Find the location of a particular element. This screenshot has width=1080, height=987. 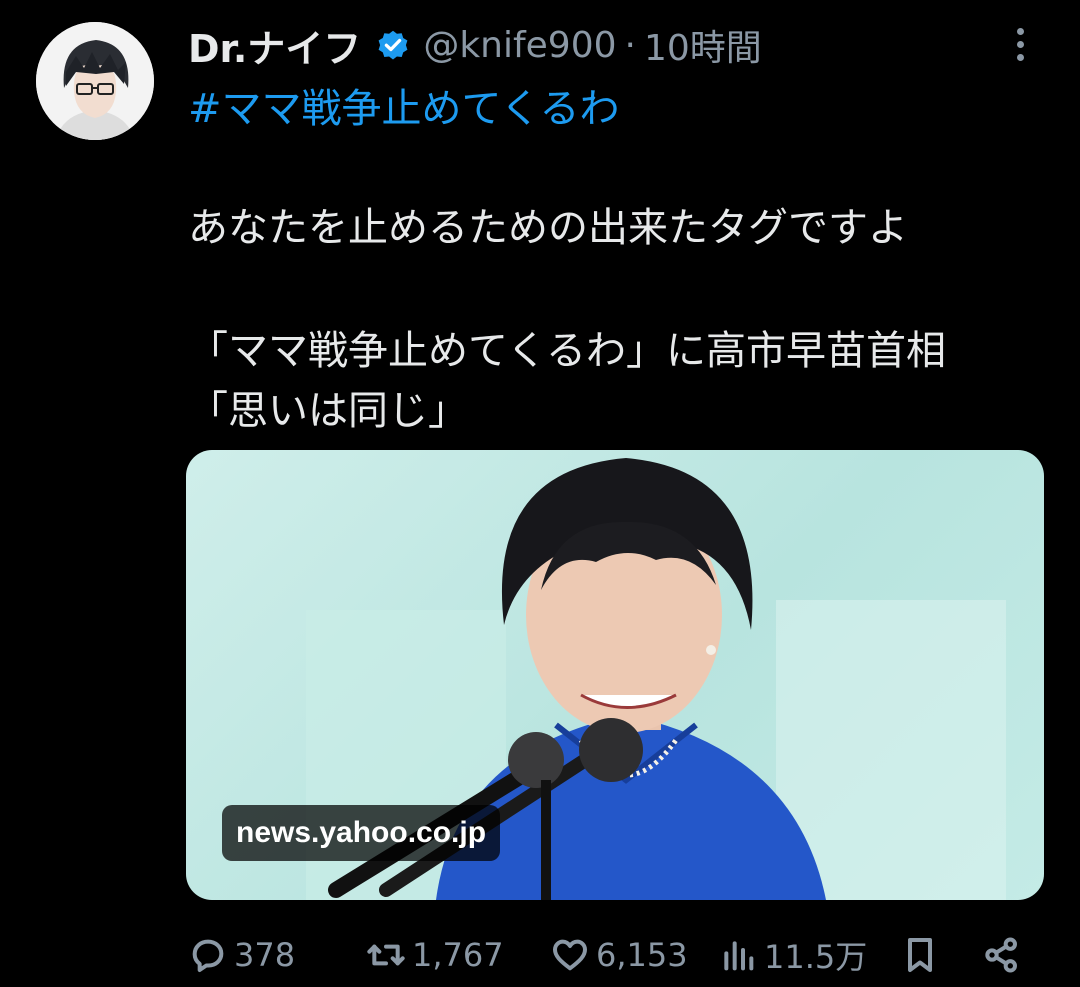

action-bar: 378 1,767 6,153 11.5万 is located at coordinates (614, 955).